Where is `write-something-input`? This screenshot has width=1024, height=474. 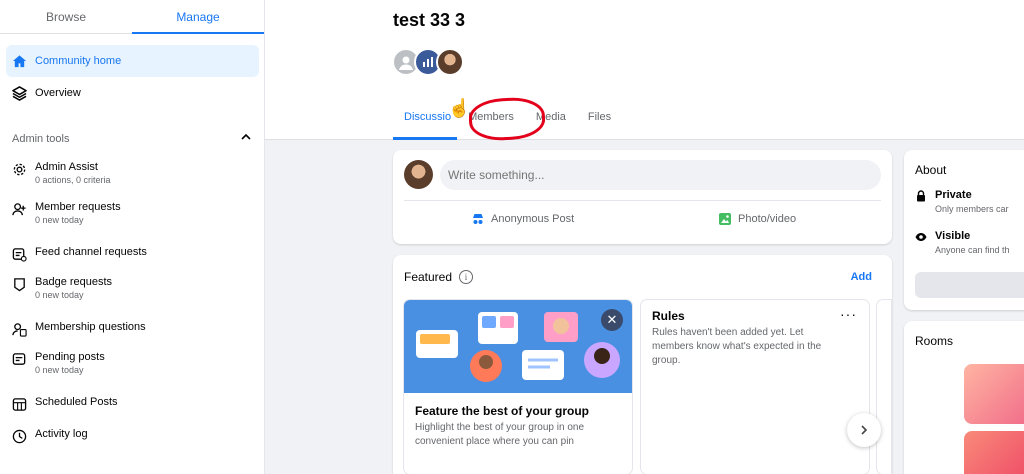 write-something-input is located at coordinates (660, 175).